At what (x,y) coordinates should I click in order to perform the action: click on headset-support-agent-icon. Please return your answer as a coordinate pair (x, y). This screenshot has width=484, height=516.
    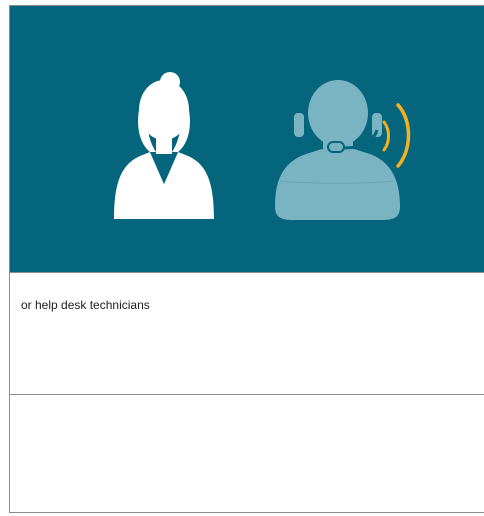
    Looking at the image, I should click on (337, 147).